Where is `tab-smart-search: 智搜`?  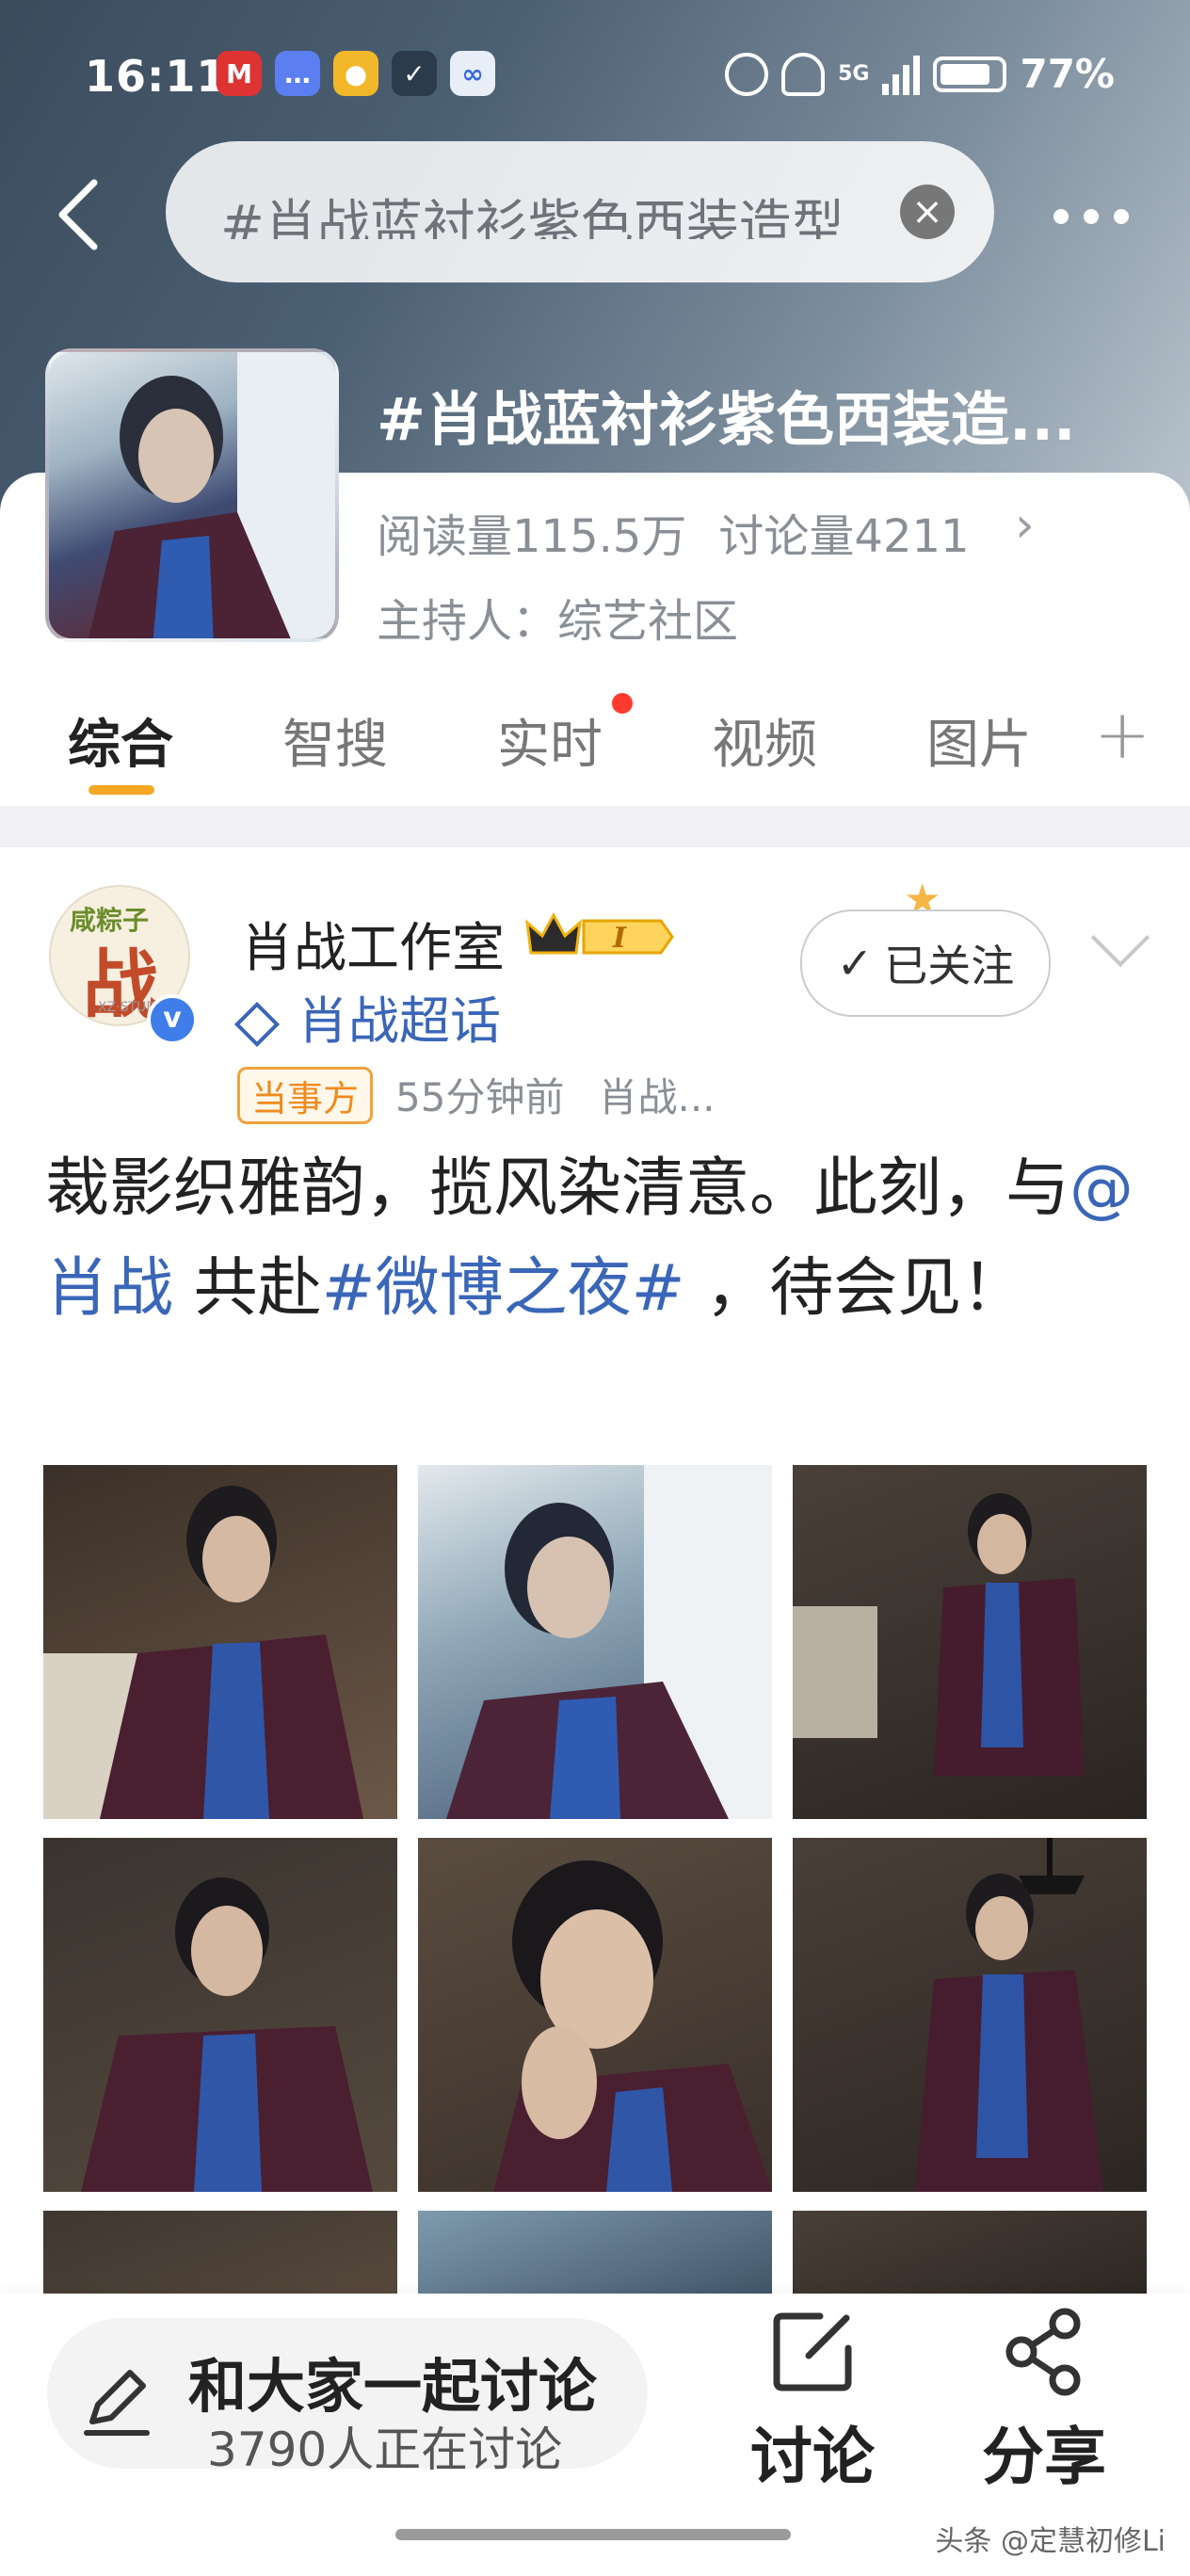
tab-smart-search: 智搜 is located at coordinates (335, 740).